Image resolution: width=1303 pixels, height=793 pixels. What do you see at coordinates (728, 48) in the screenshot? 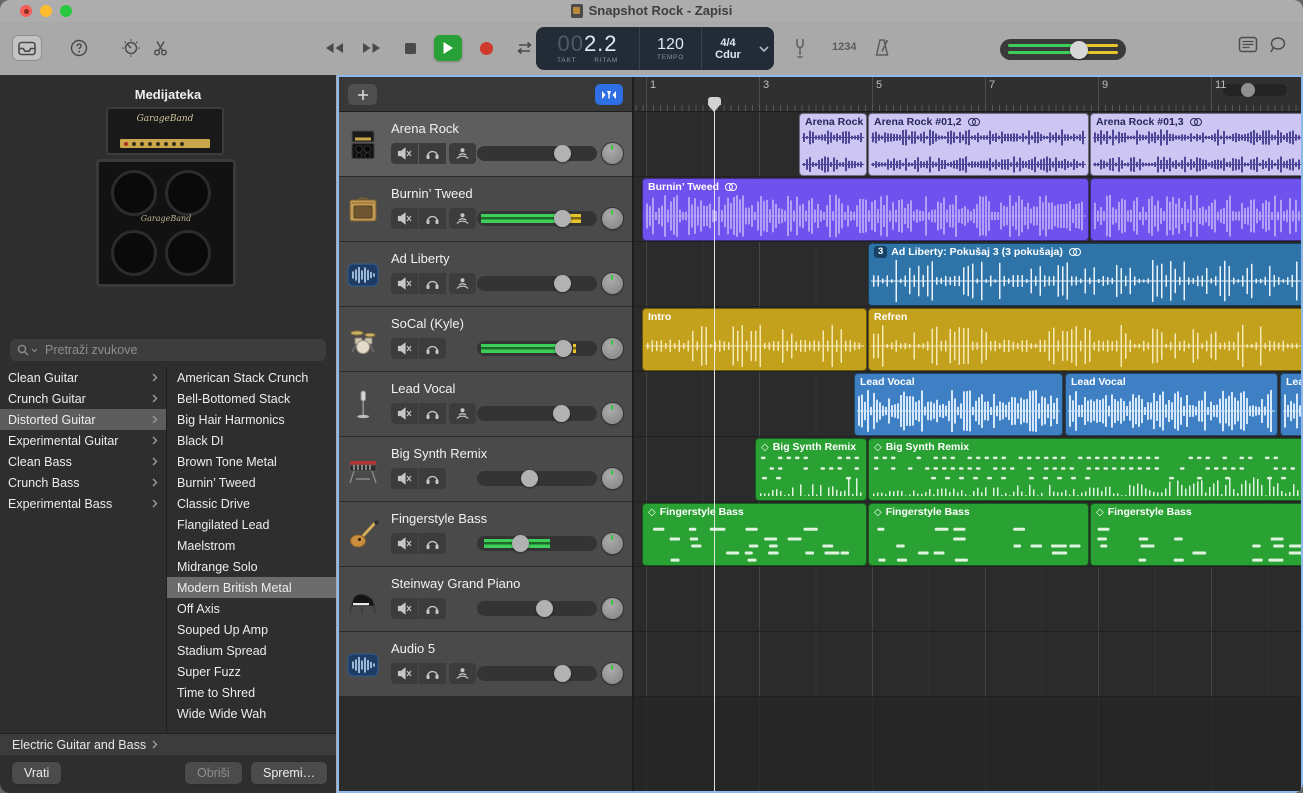
I see `lcd-key-signature: 4/4 Cdur` at bounding box center [728, 48].